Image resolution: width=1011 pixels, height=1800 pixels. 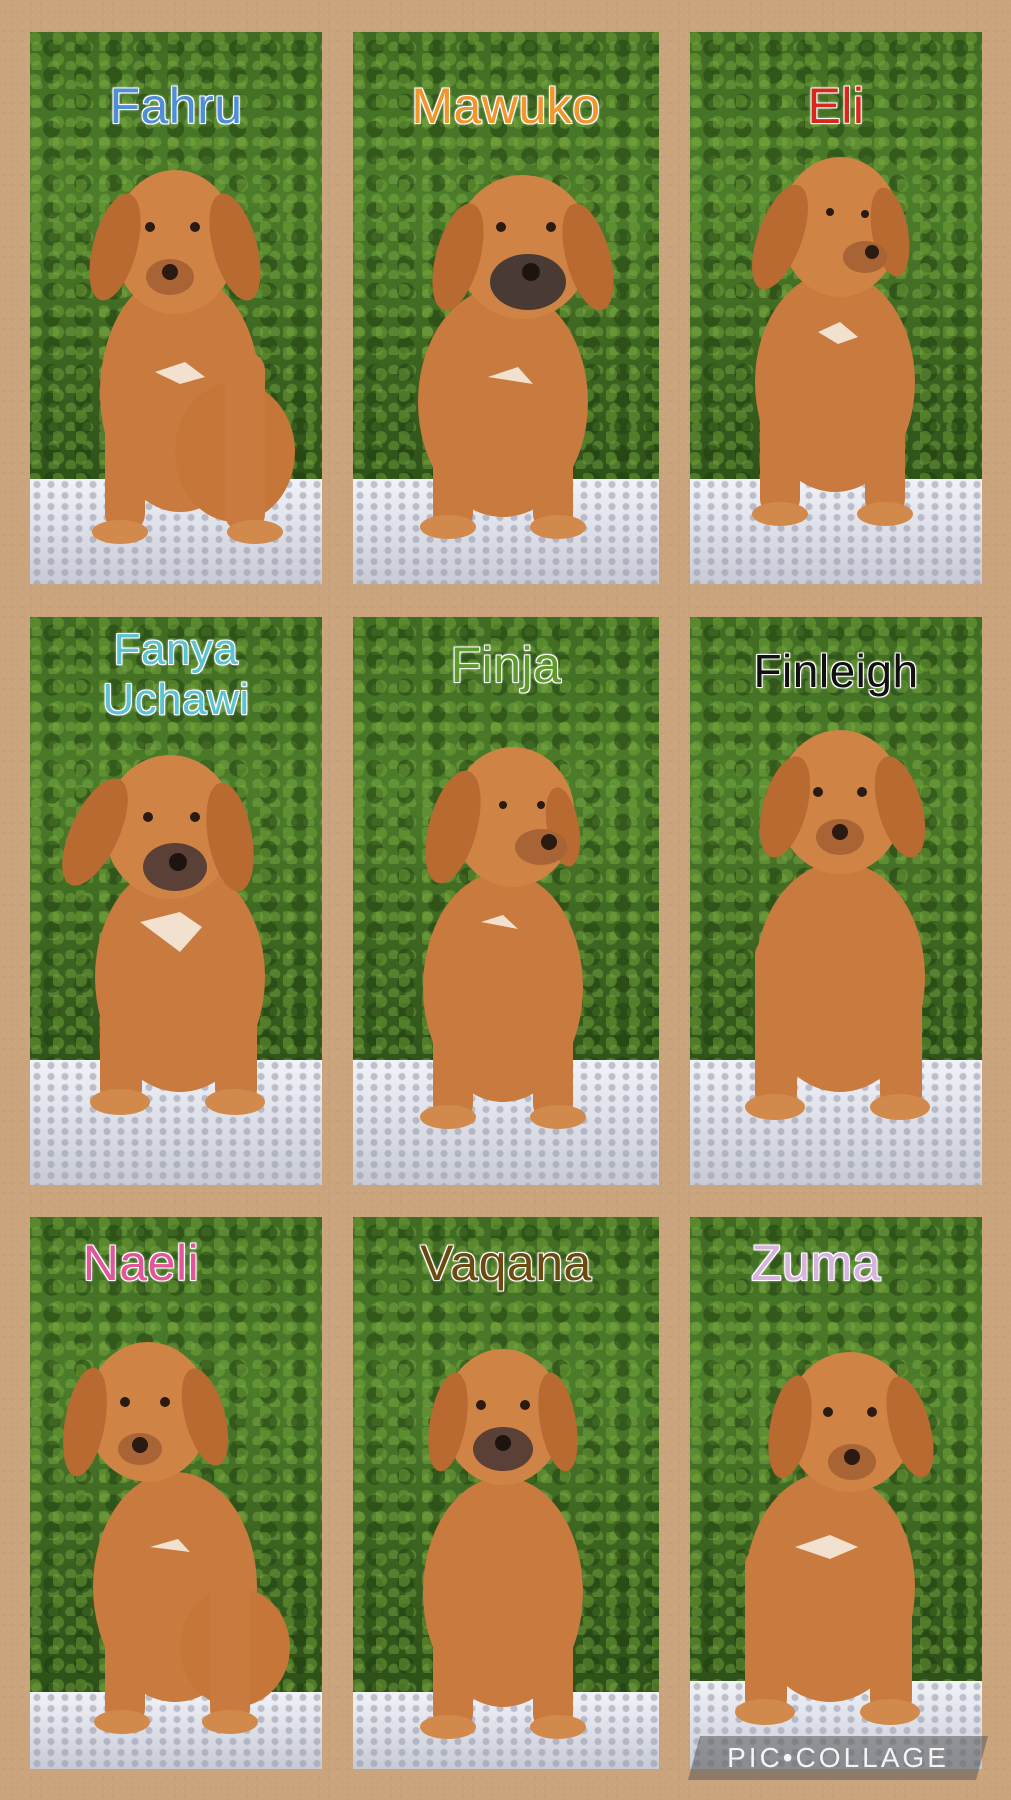 I want to click on puppy-name-label: Mawuko, so click(x=506, y=106).